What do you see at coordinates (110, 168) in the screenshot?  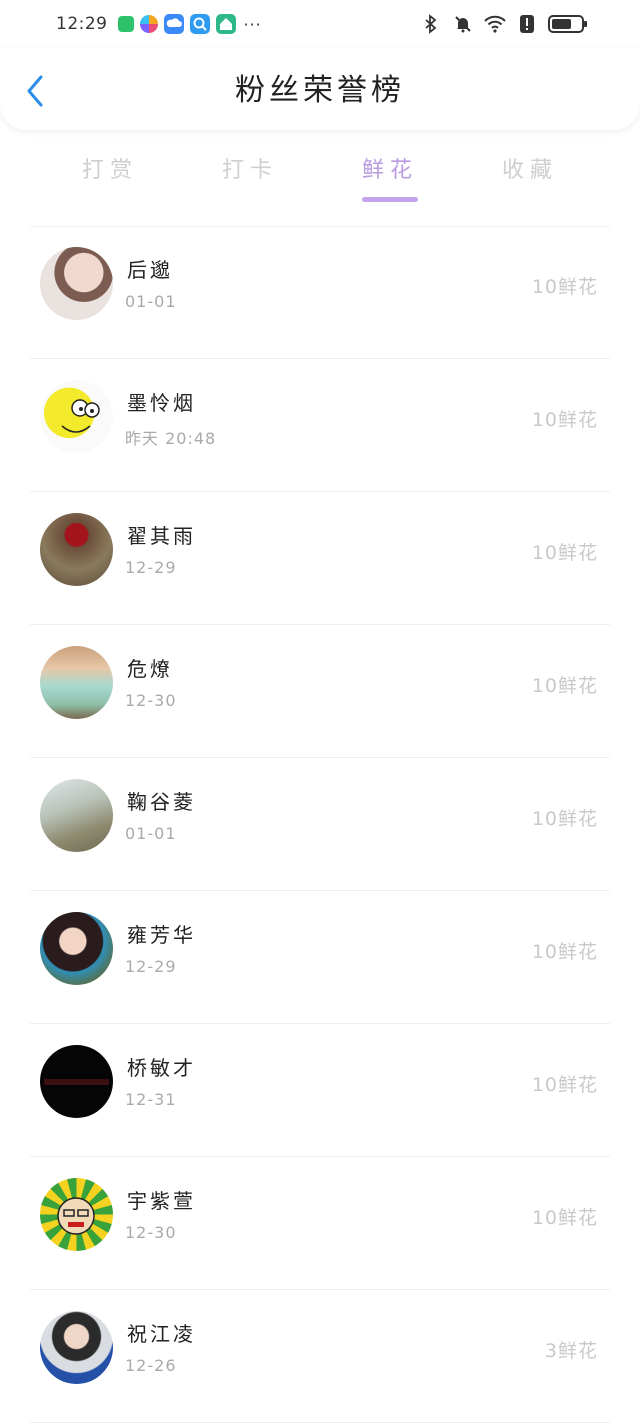 I see `tab-reward: 打赏` at bounding box center [110, 168].